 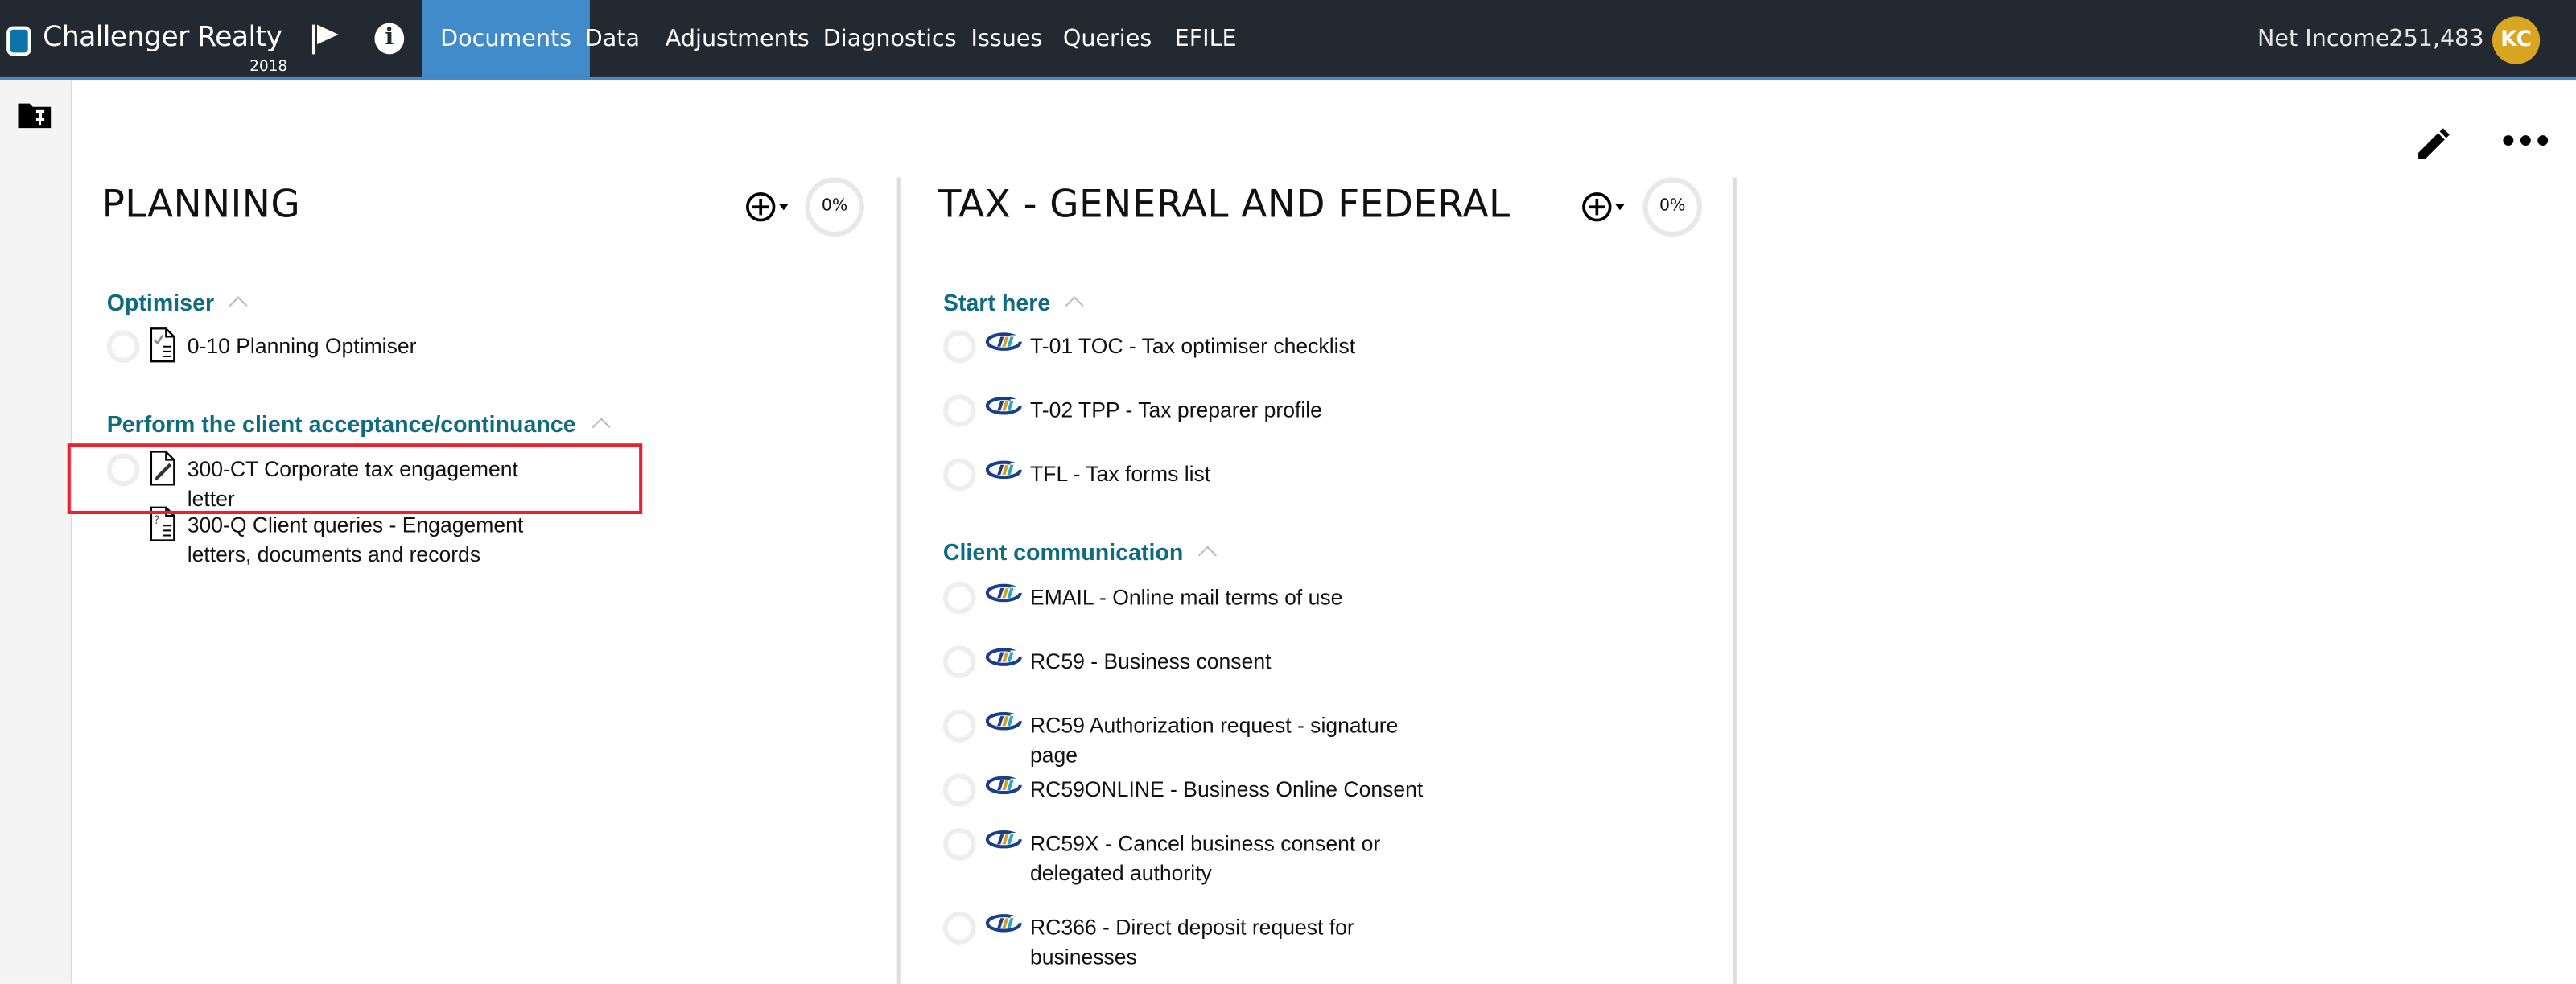 What do you see at coordinates (1120, 474) in the screenshot?
I see `document-label: TFL - Tax forms list` at bounding box center [1120, 474].